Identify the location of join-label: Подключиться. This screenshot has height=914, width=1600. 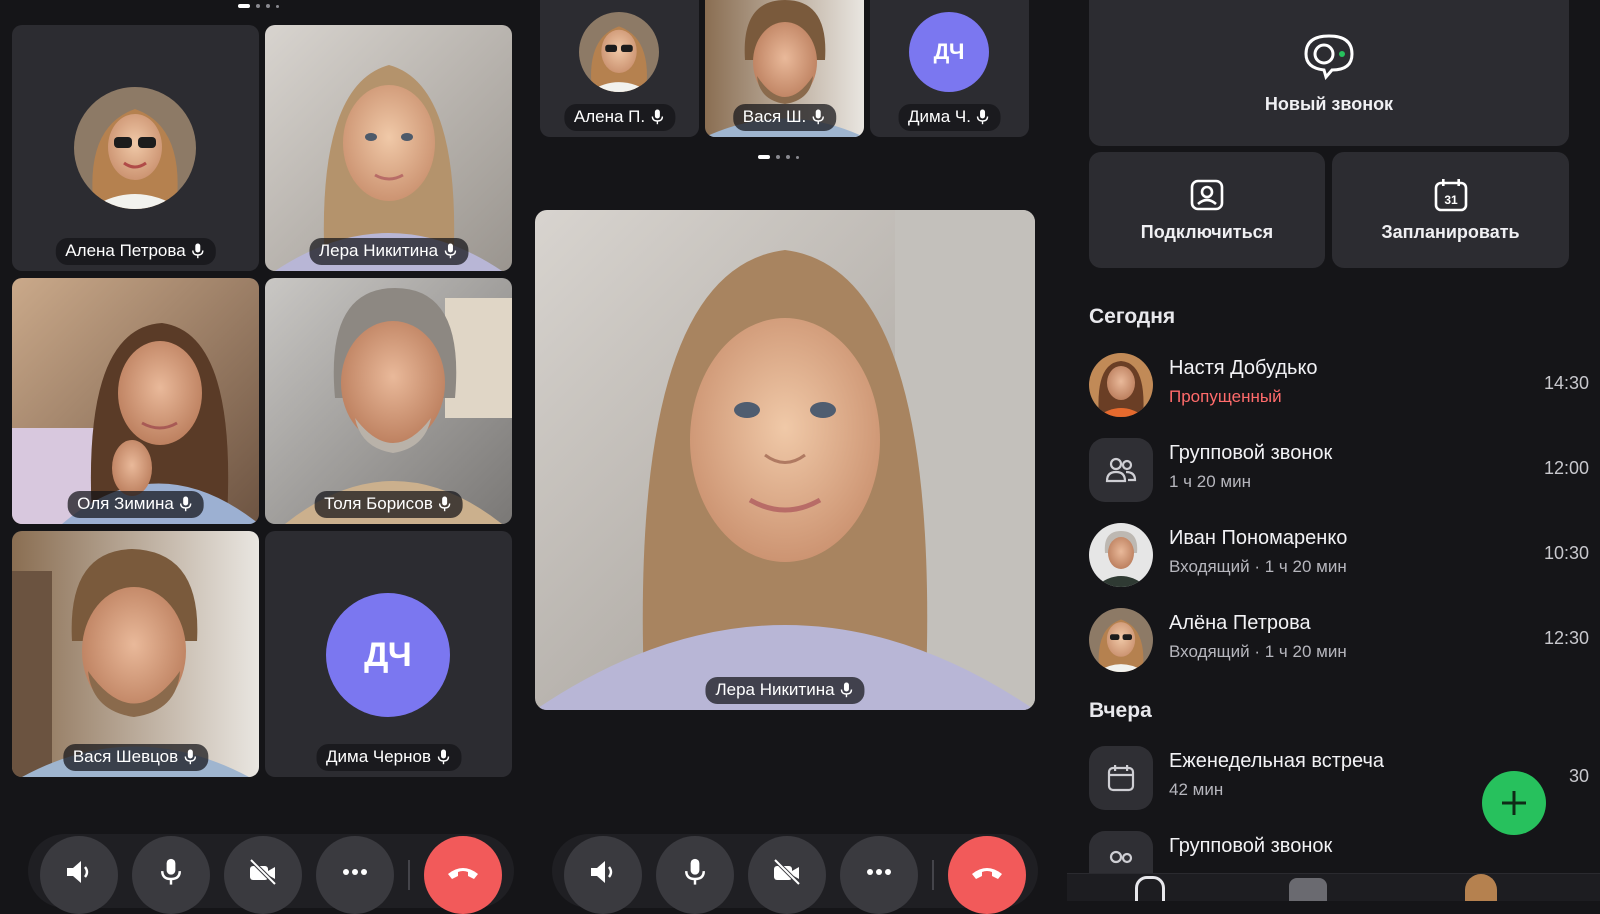
(1207, 231).